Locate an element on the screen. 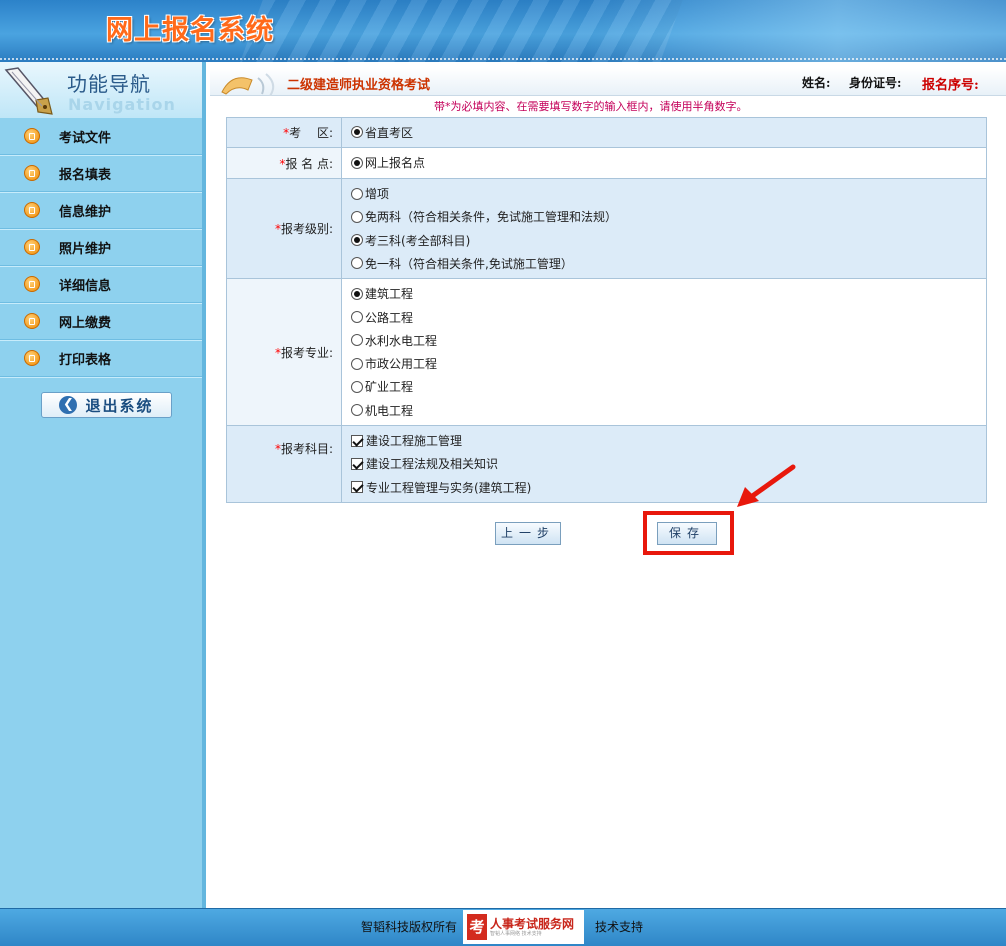  major-option-highway: 公路工程 is located at coordinates (668, 316).